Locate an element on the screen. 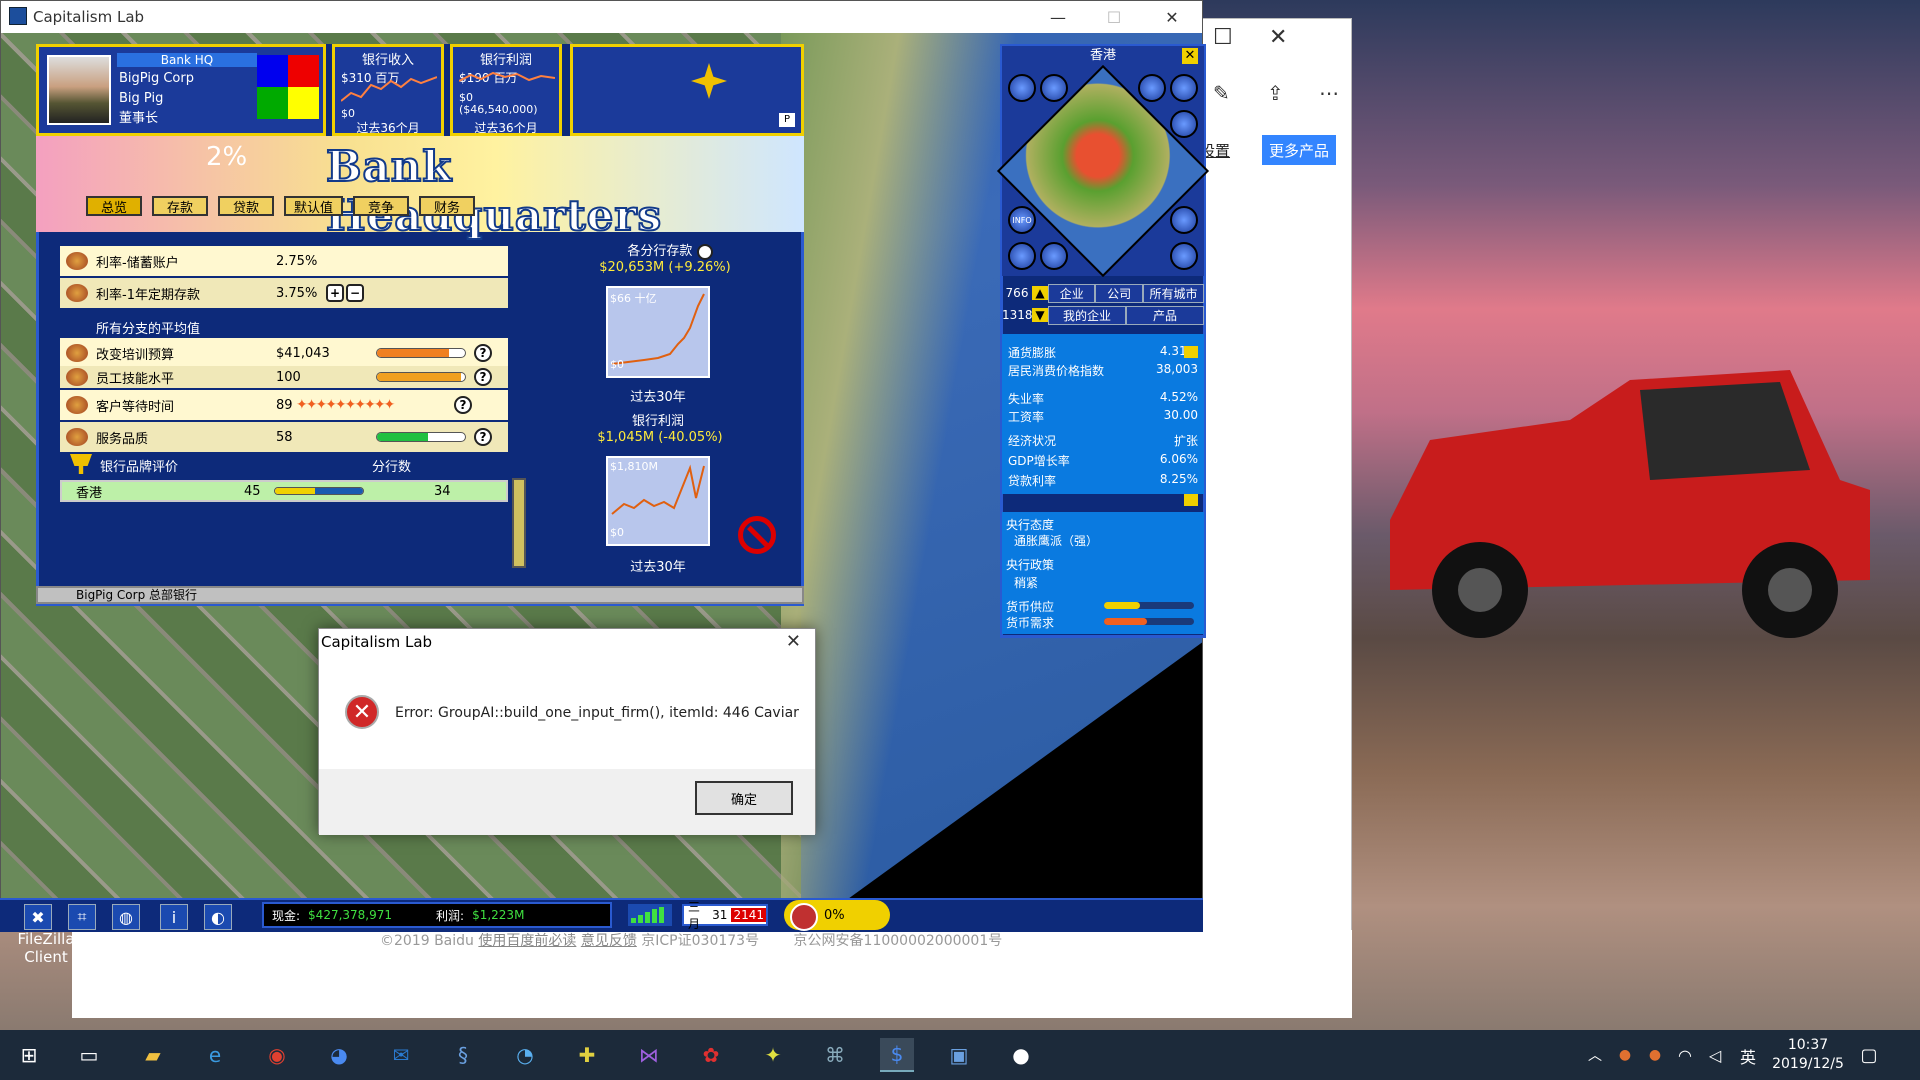 The width and height of the screenshot is (1920, 1080). btn-companies: 公司 is located at coordinates (1119, 293).